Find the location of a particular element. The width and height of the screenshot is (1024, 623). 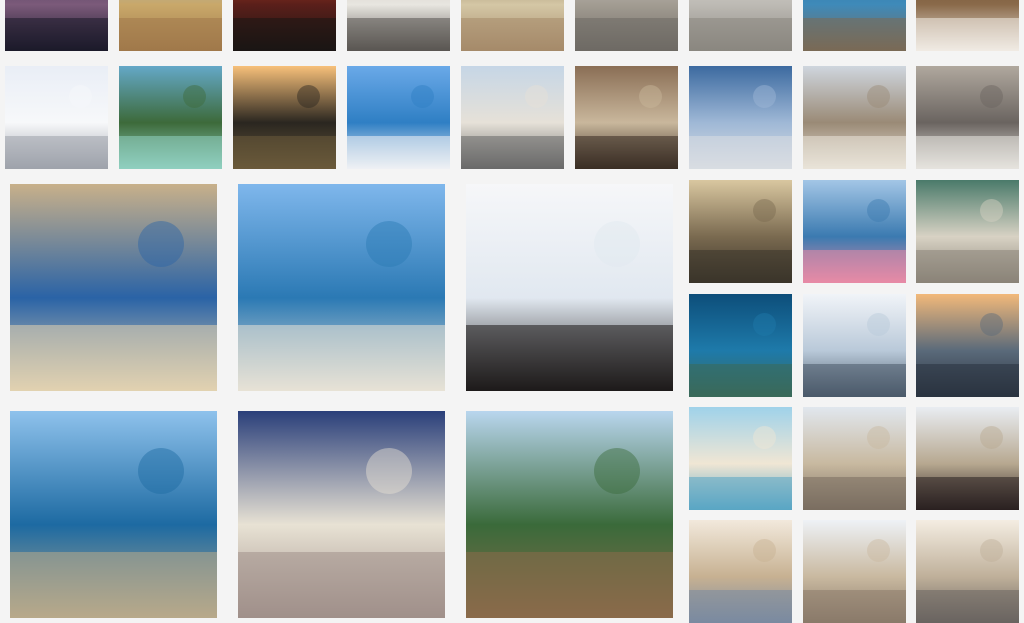

photo-arched-gate-blue is located at coordinates (341, 514).